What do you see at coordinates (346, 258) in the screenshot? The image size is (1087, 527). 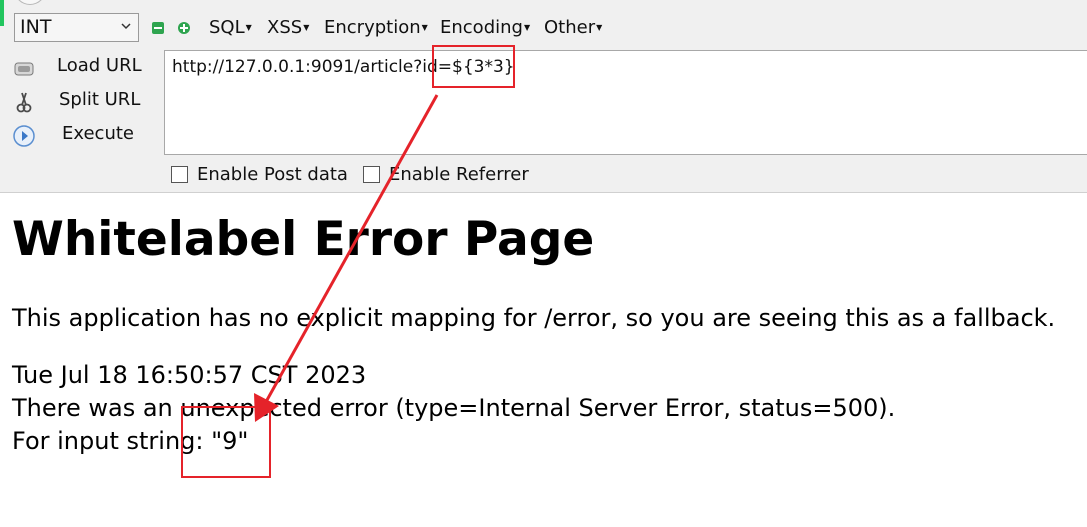 I see `annotation-arrow-icon` at bounding box center [346, 258].